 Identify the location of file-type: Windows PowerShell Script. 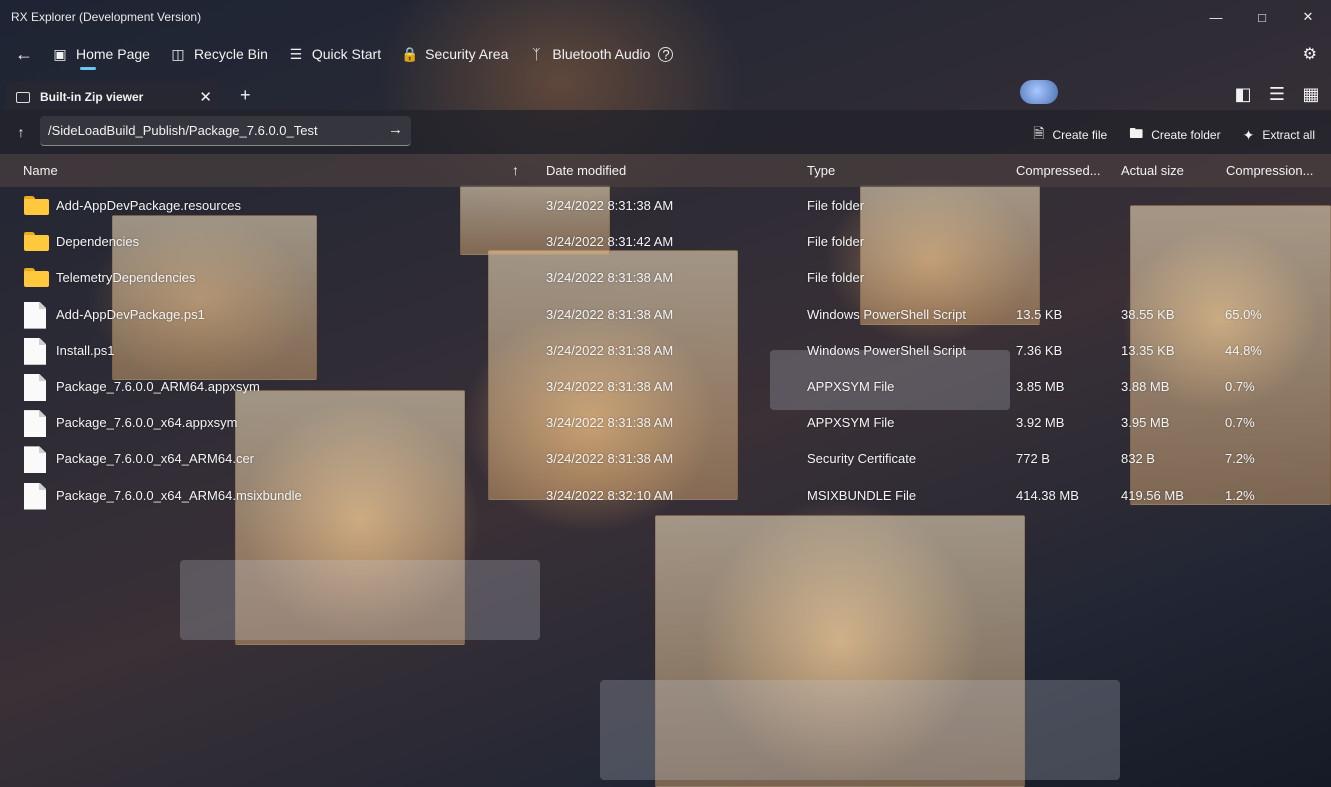
(886, 350).